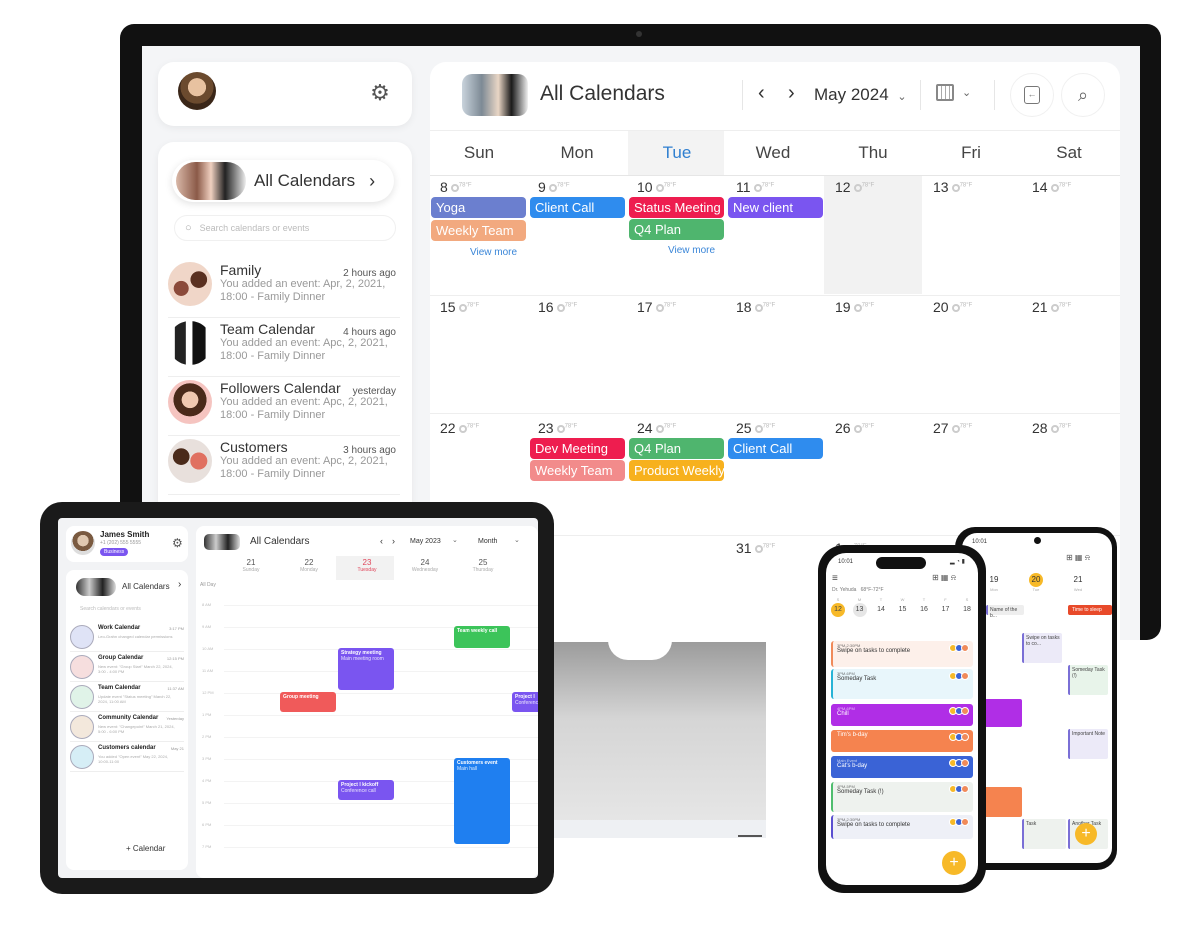 The height and width of the screenshot is (951, 1201). Describe the element at coordinates (902, 741) in the screenshot. I see `task-card: Tim's b-day` at that location.